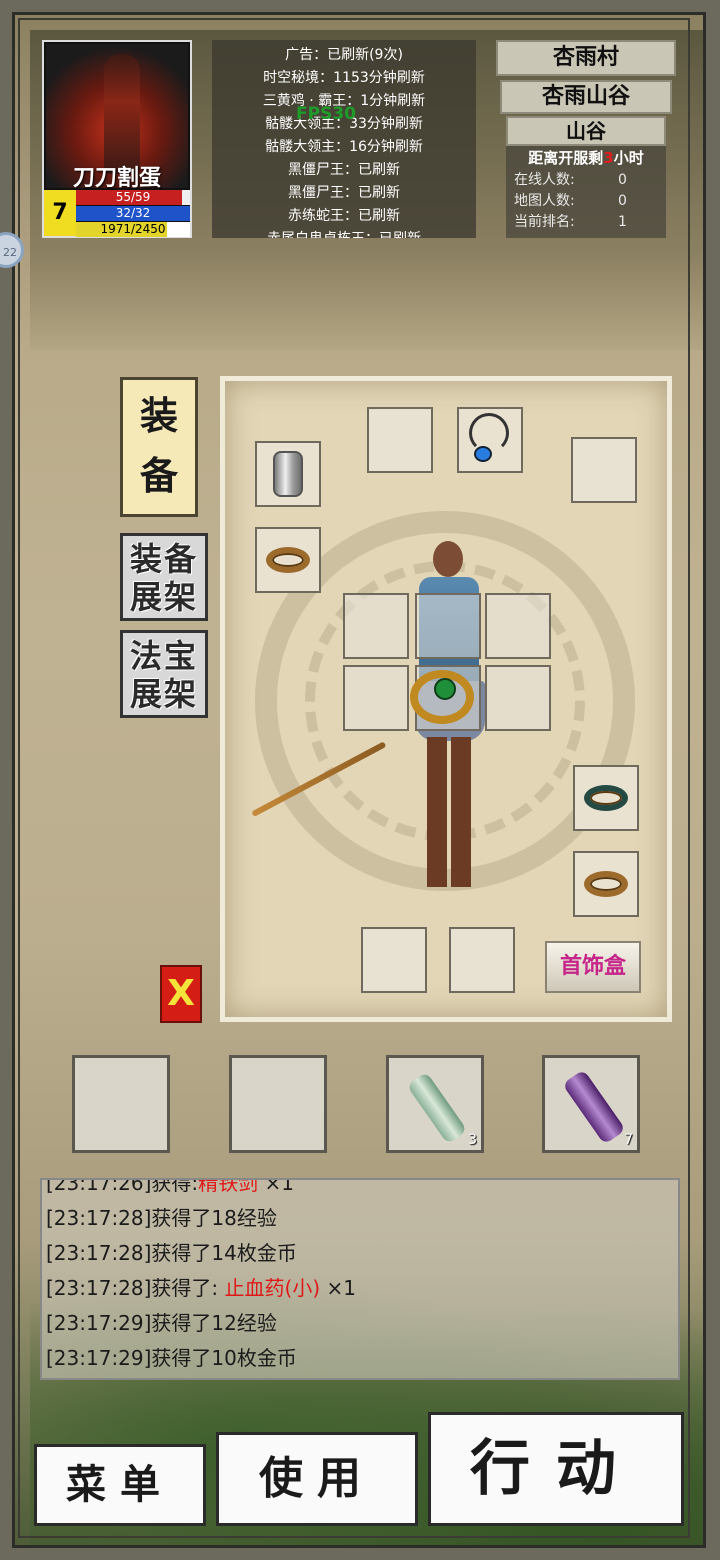 The width and height of the screenshot is (720, 1560). What do you see at coordinates (472, 1140) in the screenshot?
I see `item-count: 3` at bounding box center [472, 1140].